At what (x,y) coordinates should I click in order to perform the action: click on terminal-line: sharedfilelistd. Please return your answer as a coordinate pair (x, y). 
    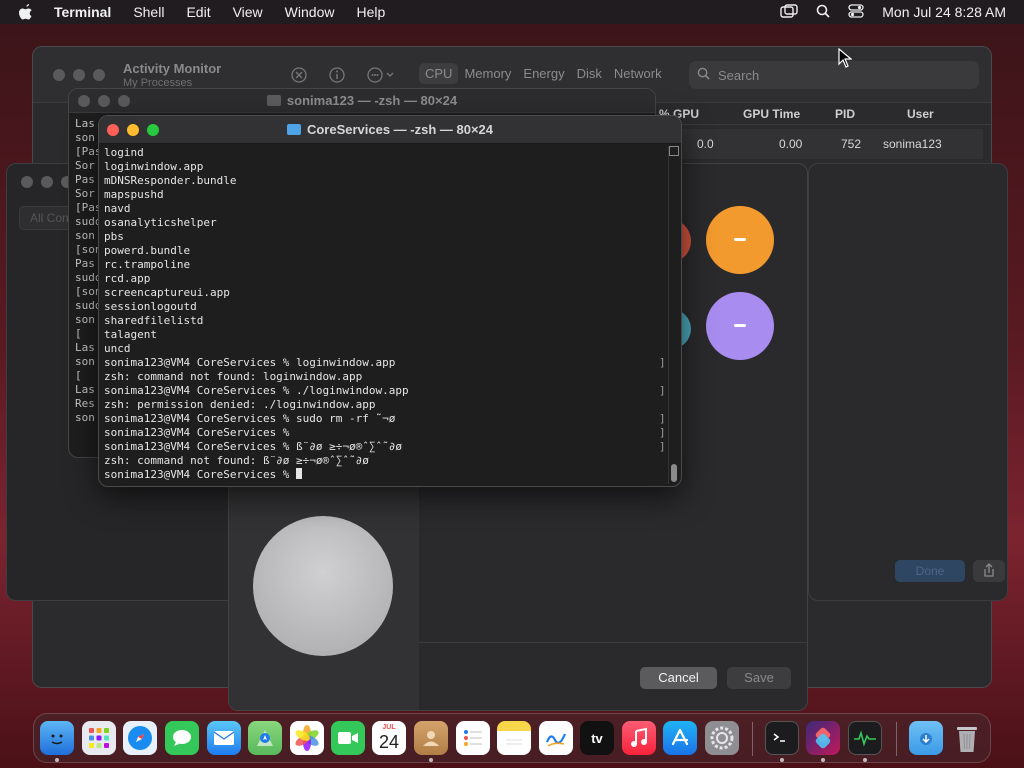
    Looking at the image, I should click on (154, 320).